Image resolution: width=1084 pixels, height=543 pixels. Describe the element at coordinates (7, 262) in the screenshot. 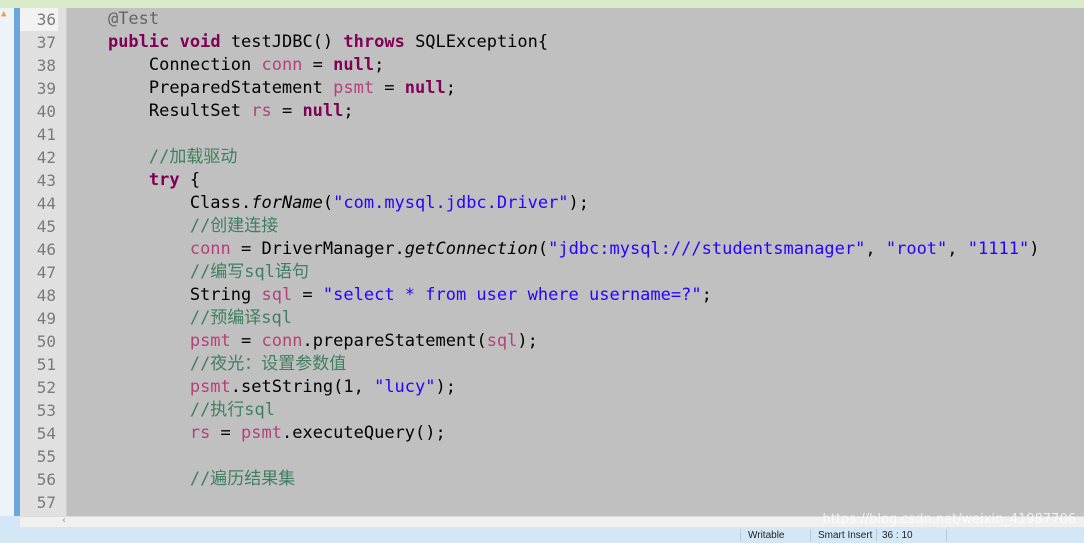

I see `annotation-margin: ▲` at that location.